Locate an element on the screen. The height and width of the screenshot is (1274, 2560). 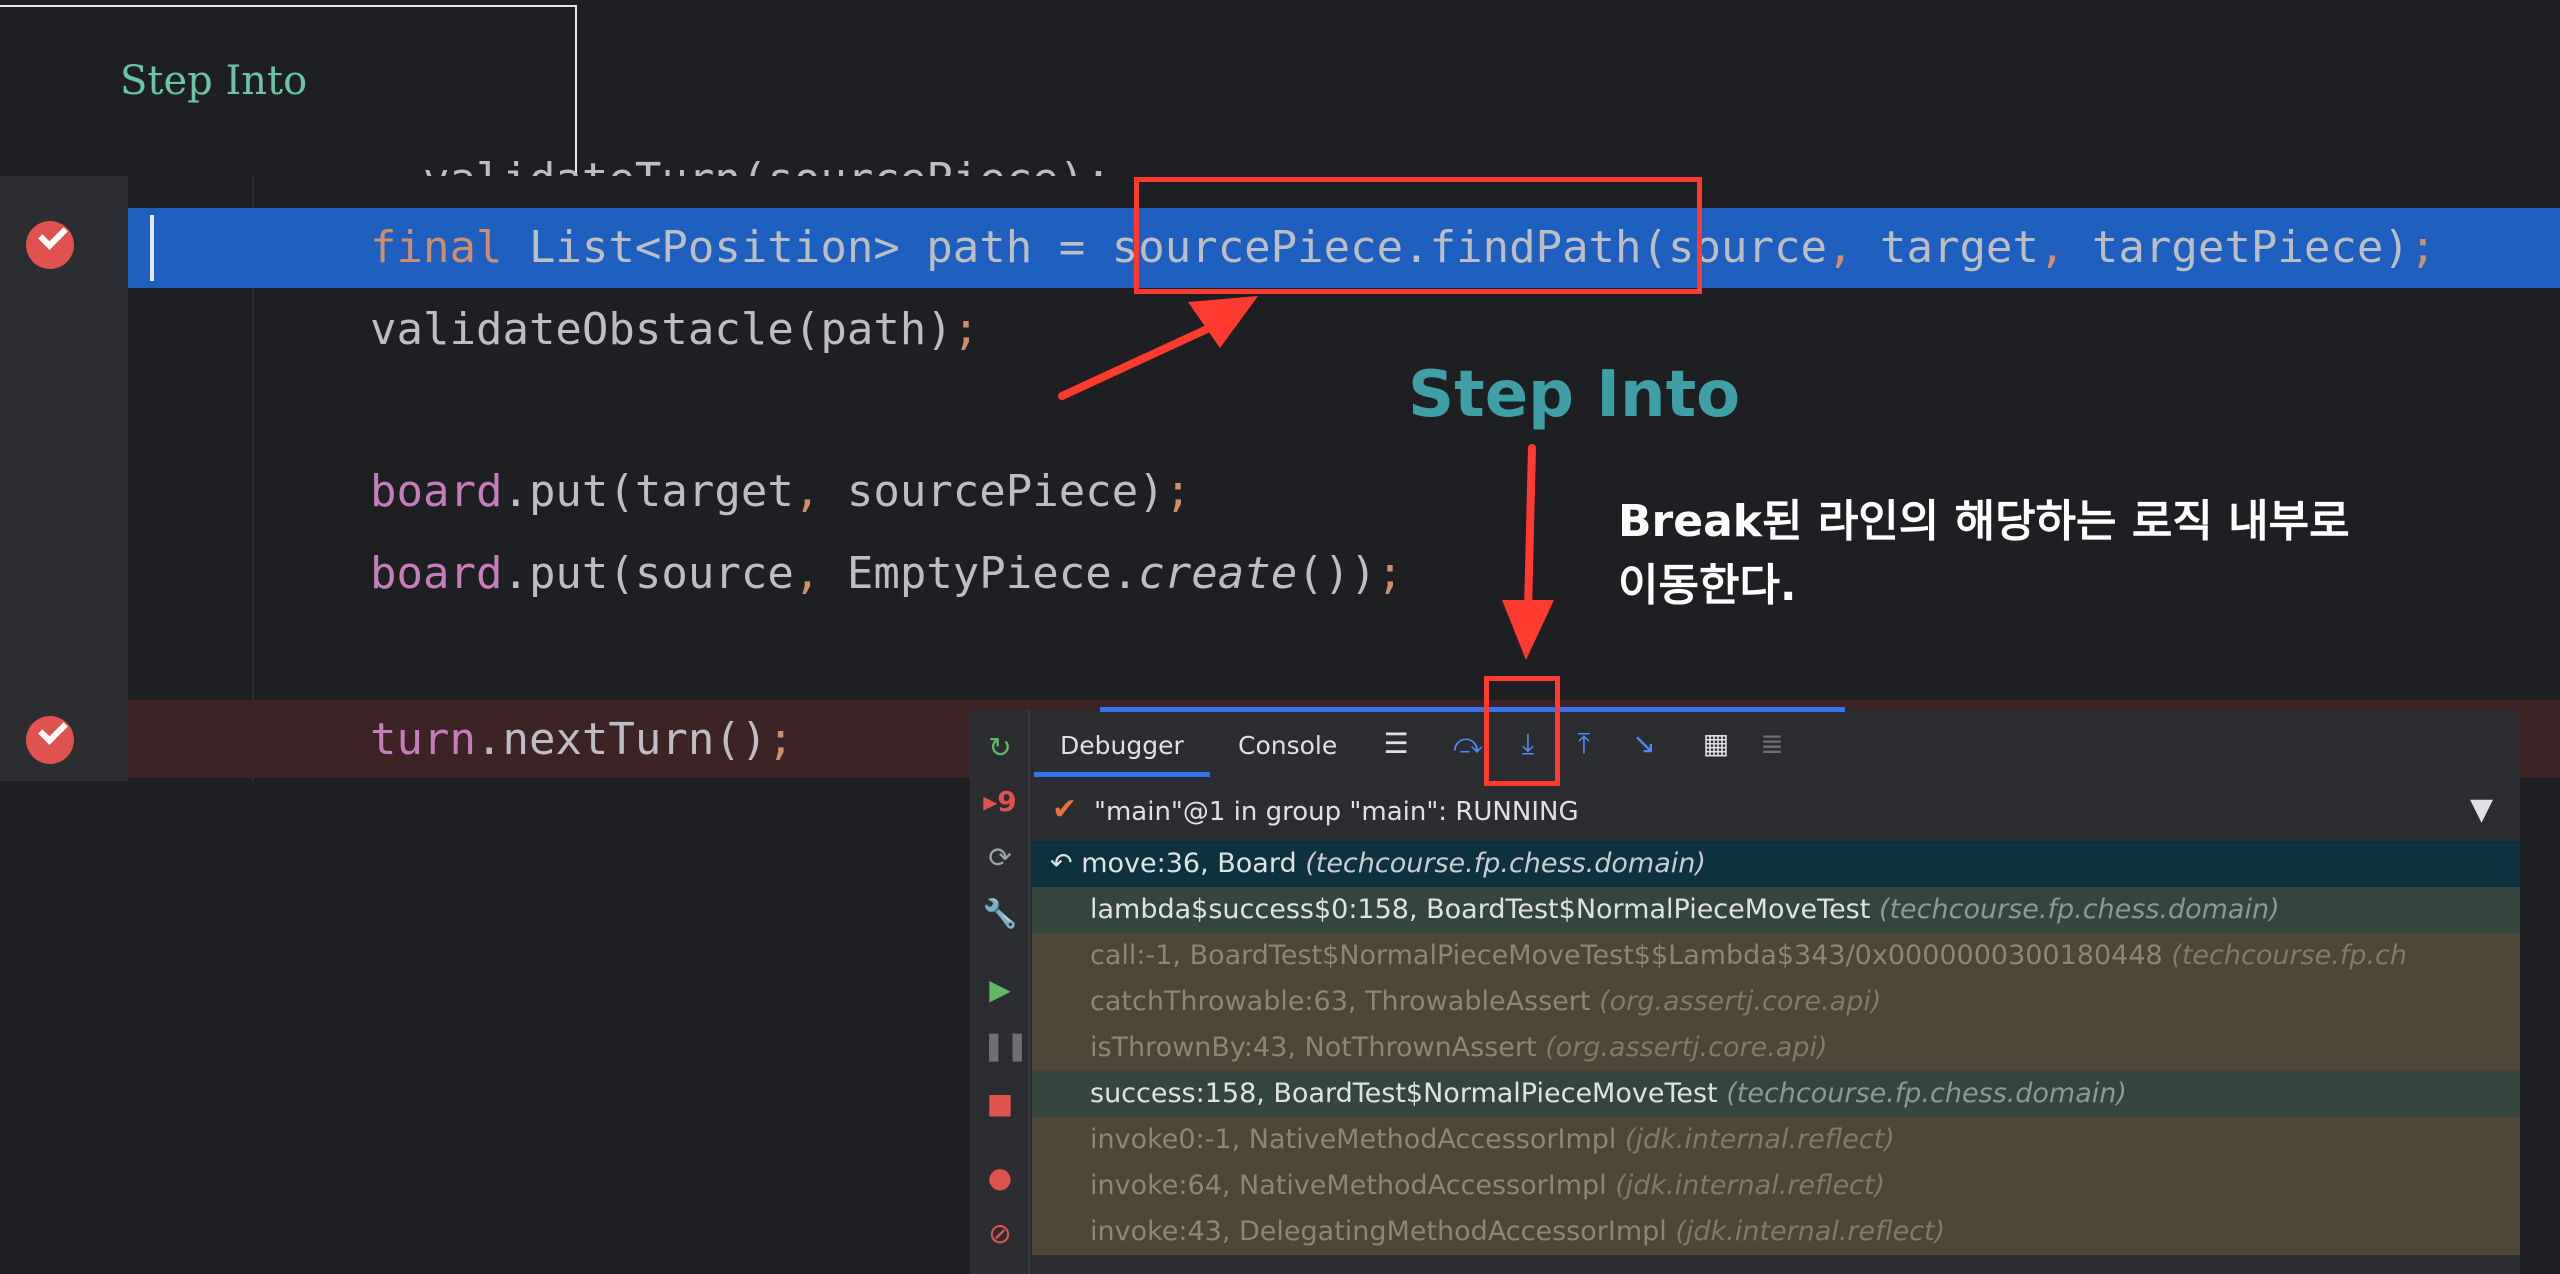
active-tab-indicator is located at coordinates (1122, 774).